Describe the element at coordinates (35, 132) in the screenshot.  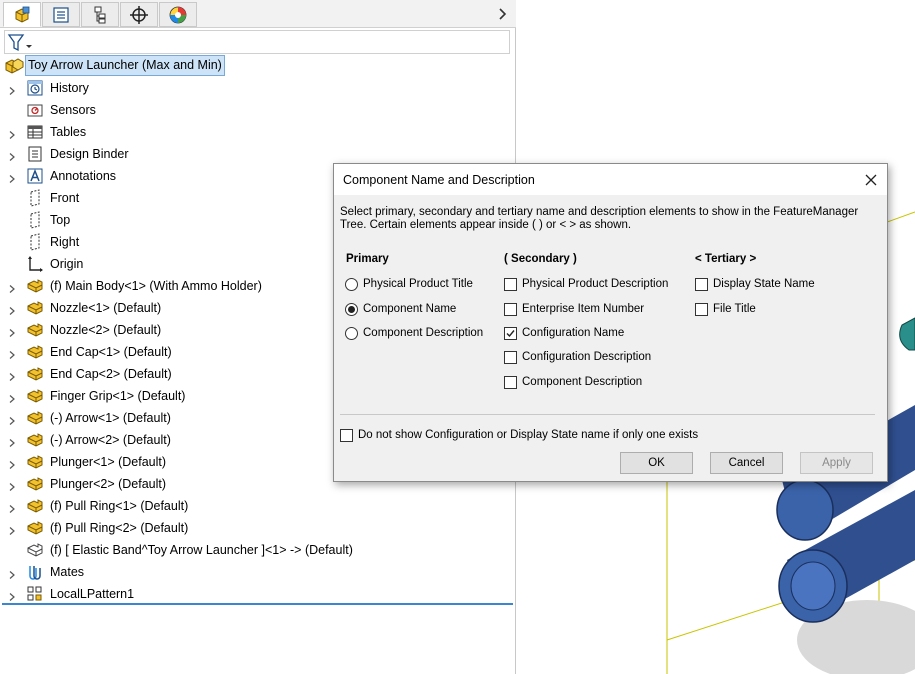
I see `tables-icon` at that location.